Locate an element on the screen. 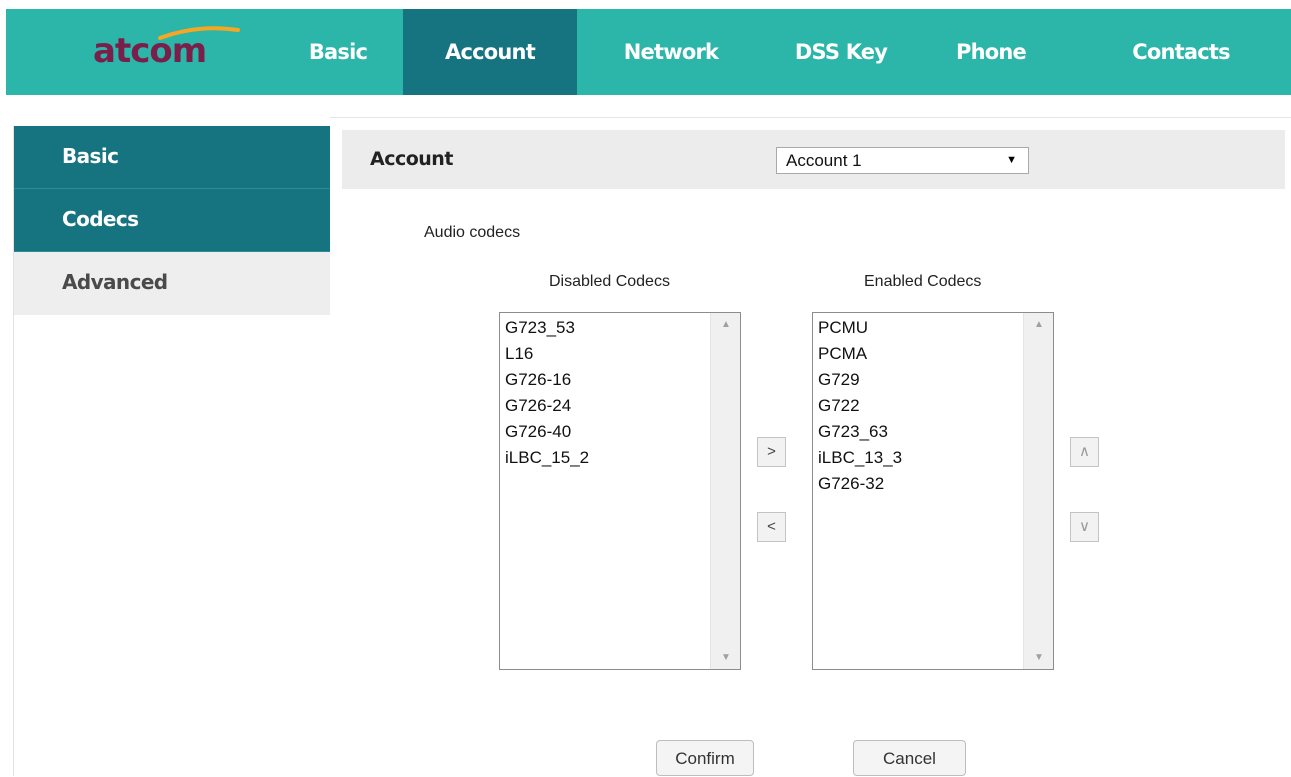 Image resolution: width=1291 pixels, height=777 pixels. sidebar-item-codecs: Codecs is located at coordinates (172, 220).